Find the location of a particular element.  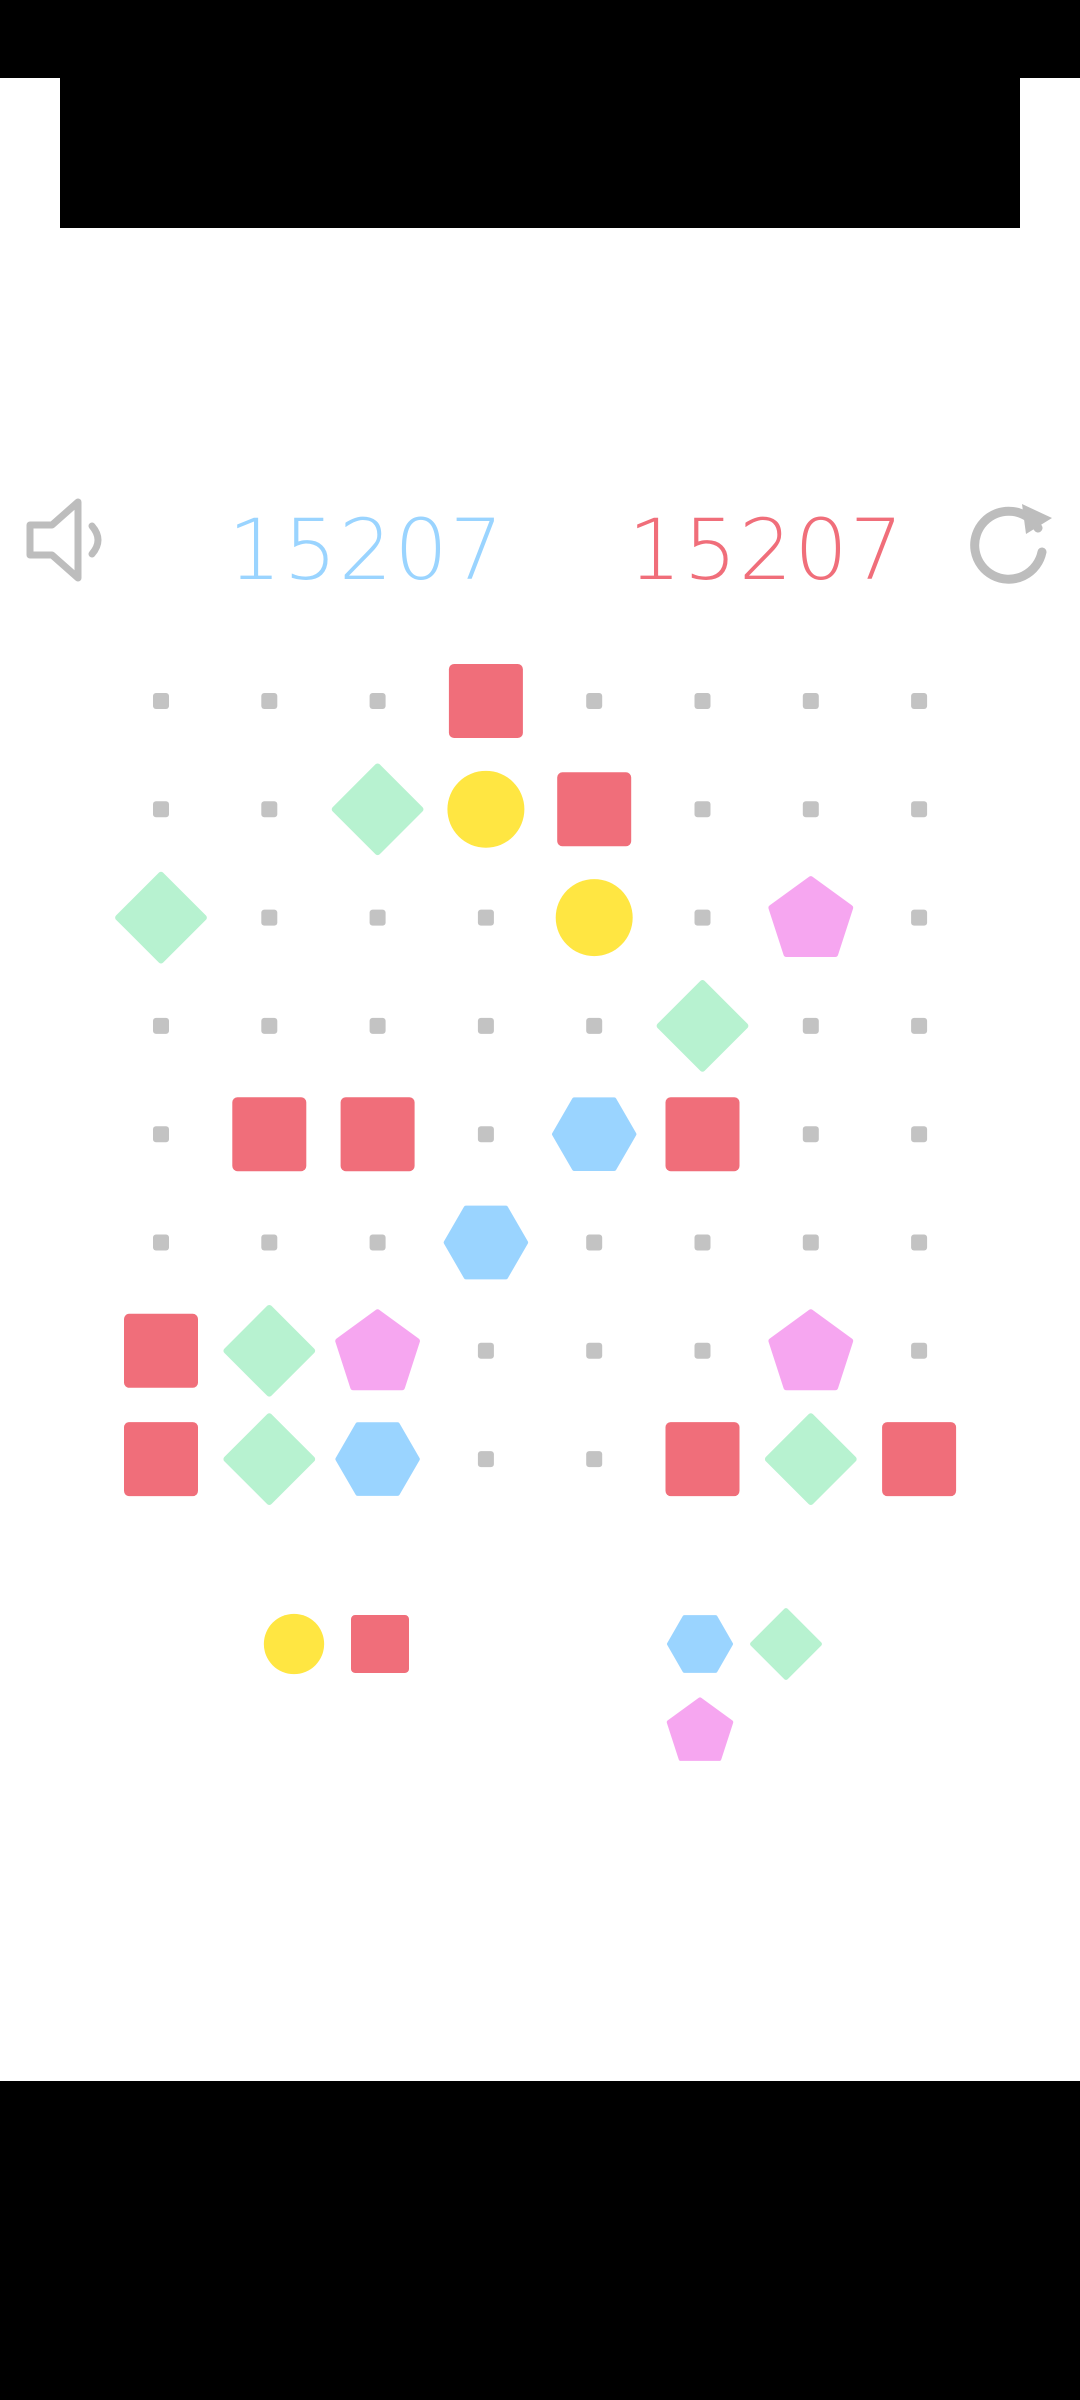

circle-tile is located at coordinates (294, 1644).